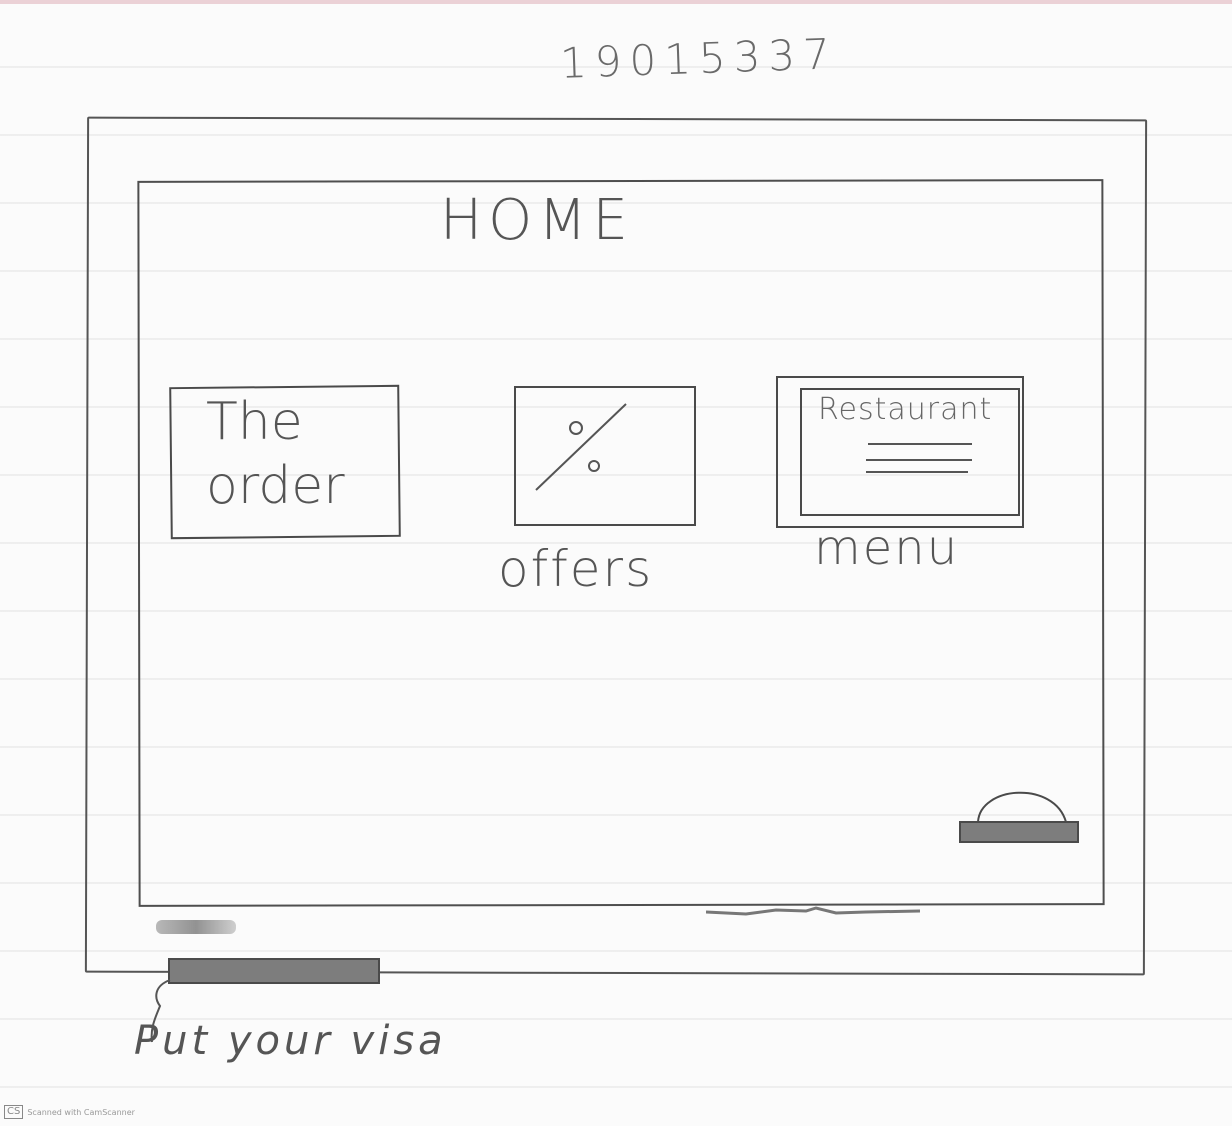 Image resolution: width=1232 pixels, height=1126 pixels. I want to click on pencil-smudge-left, so click(196, 927).